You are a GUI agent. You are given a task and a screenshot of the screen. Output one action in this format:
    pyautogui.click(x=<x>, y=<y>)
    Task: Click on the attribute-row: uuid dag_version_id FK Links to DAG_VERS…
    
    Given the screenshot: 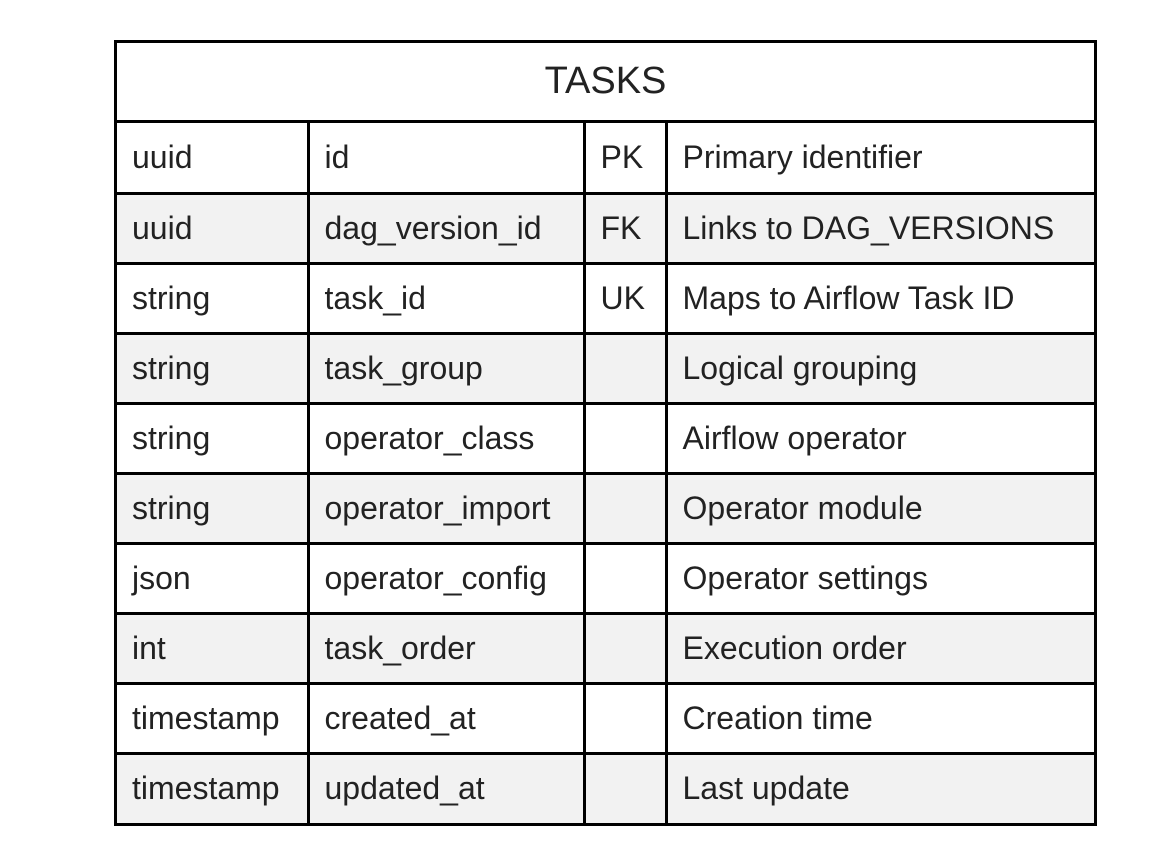 What is the action you would take?
    pyautogui.click(x=605, y=227)
    